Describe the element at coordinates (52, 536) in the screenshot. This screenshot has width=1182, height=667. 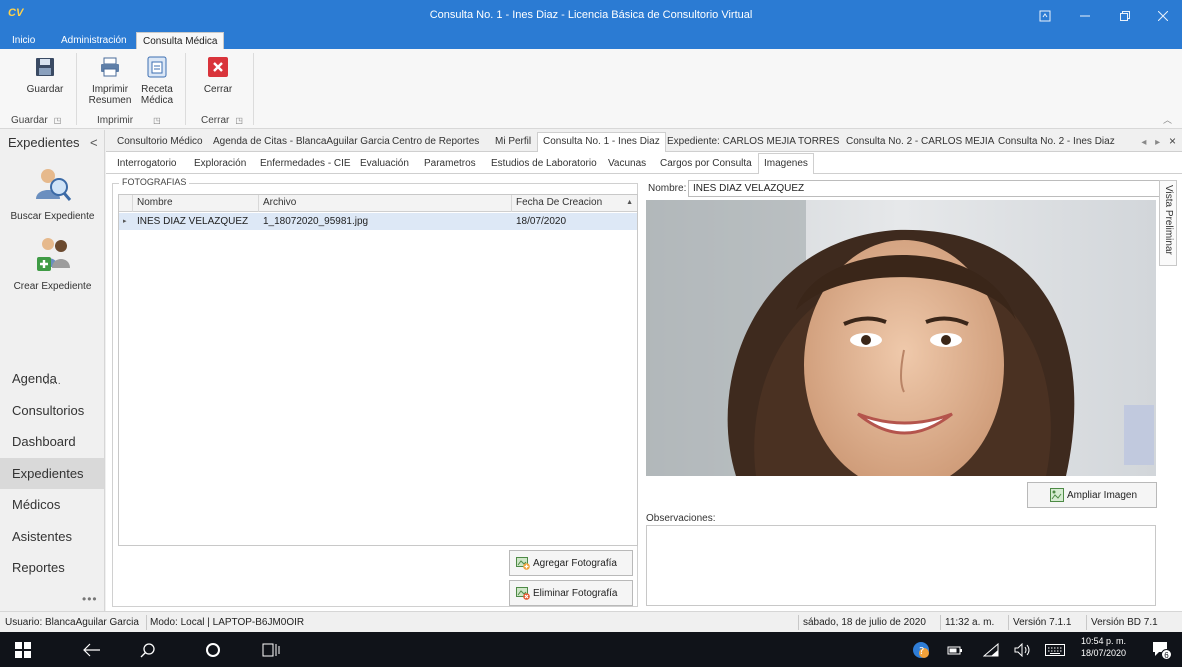
I see `nav-item-asistentes: Asistentes` at that location.